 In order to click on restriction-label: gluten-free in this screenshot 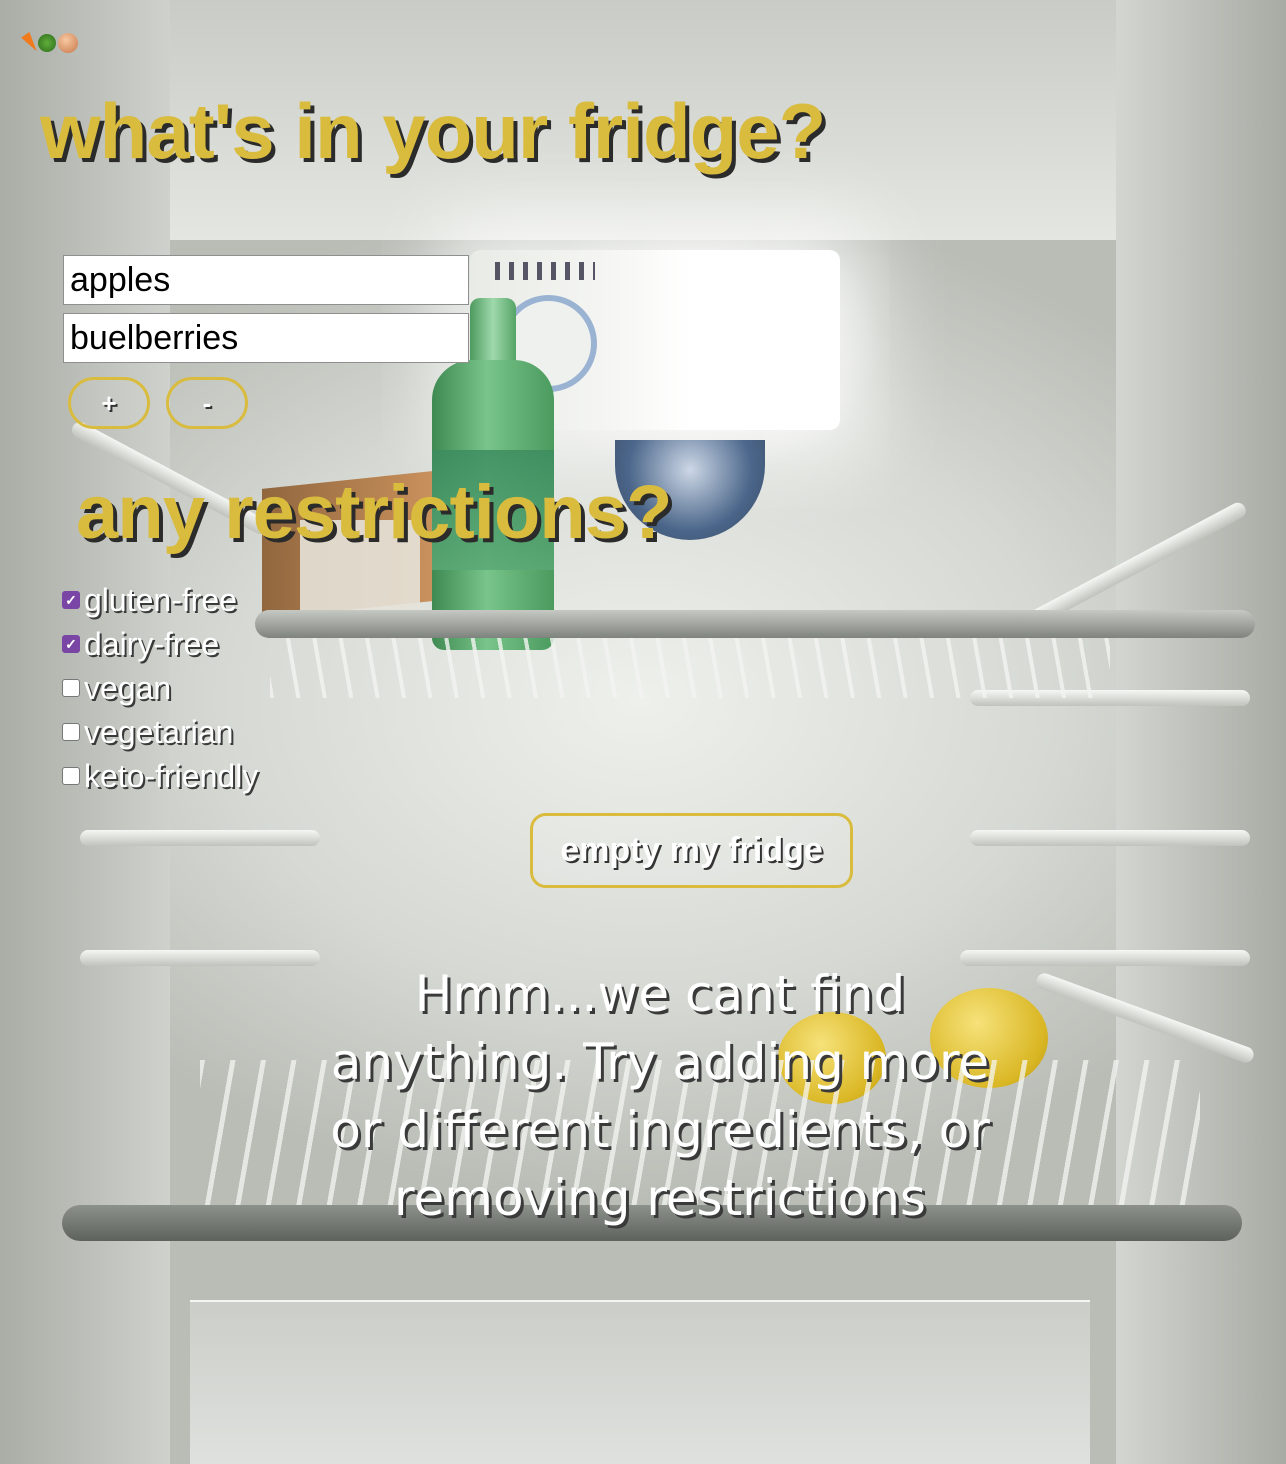, I will do `click(160, 599)`.